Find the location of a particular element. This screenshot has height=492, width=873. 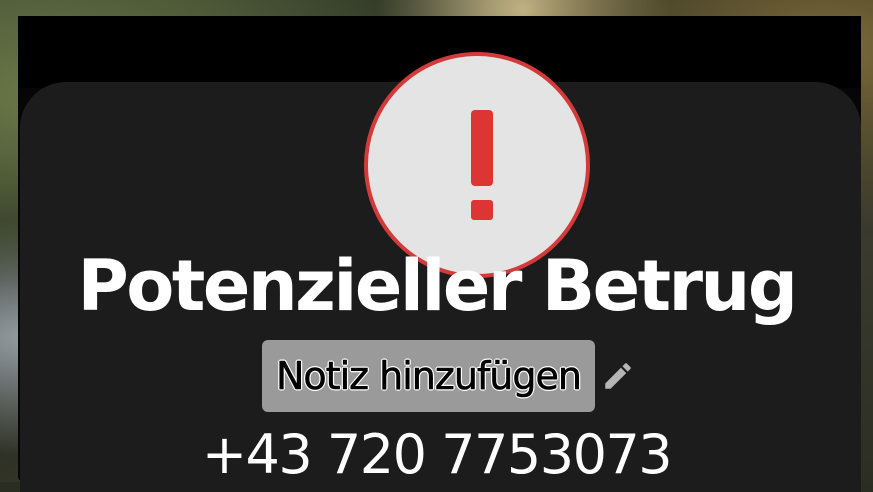

add-note-row: Notiz hinzufügen is located at coordinates (448, 376).